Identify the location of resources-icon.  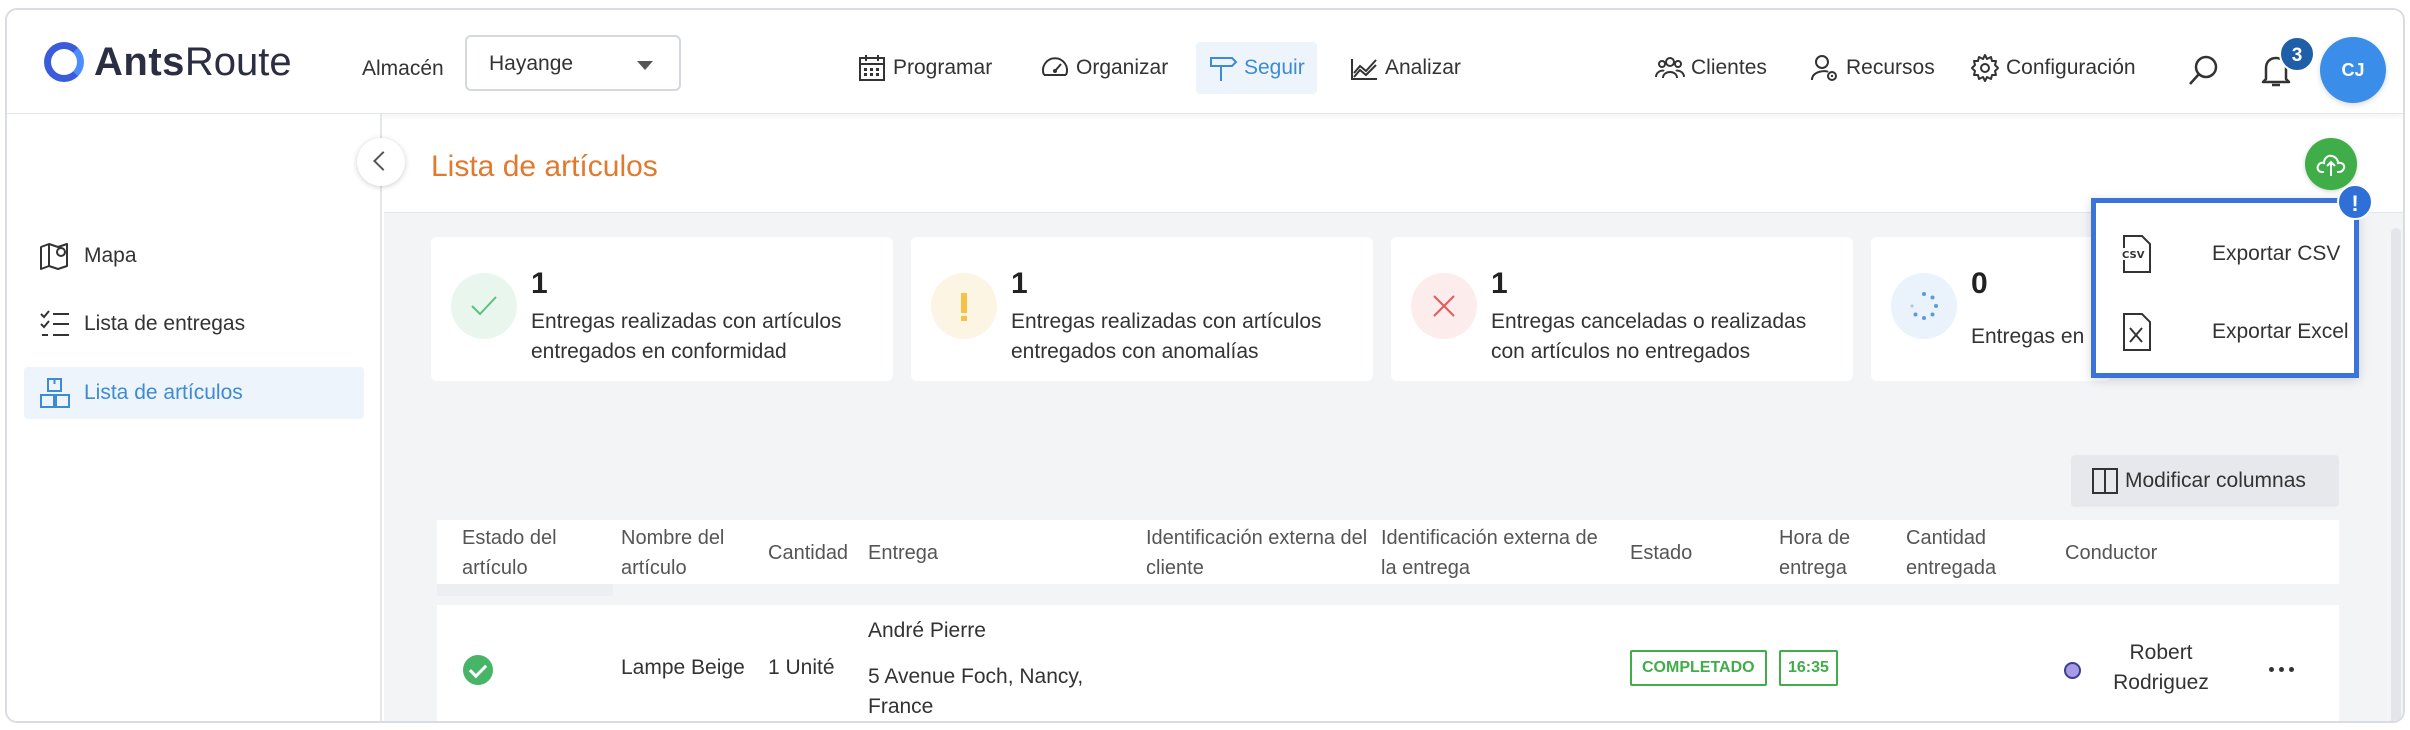
(1824, 68).